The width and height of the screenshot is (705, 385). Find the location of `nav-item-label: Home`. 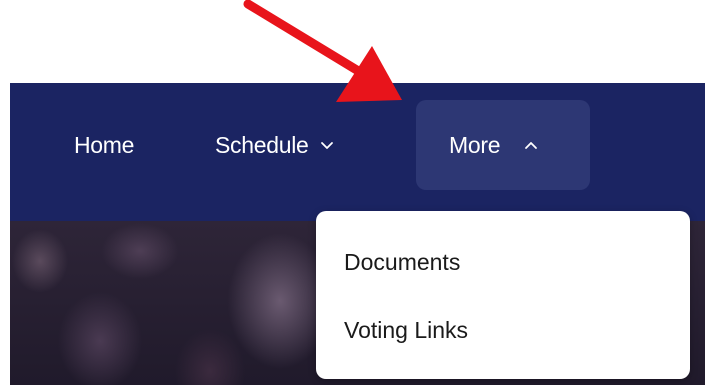

nav-item-label: Home is located at coordinates (104, 144).